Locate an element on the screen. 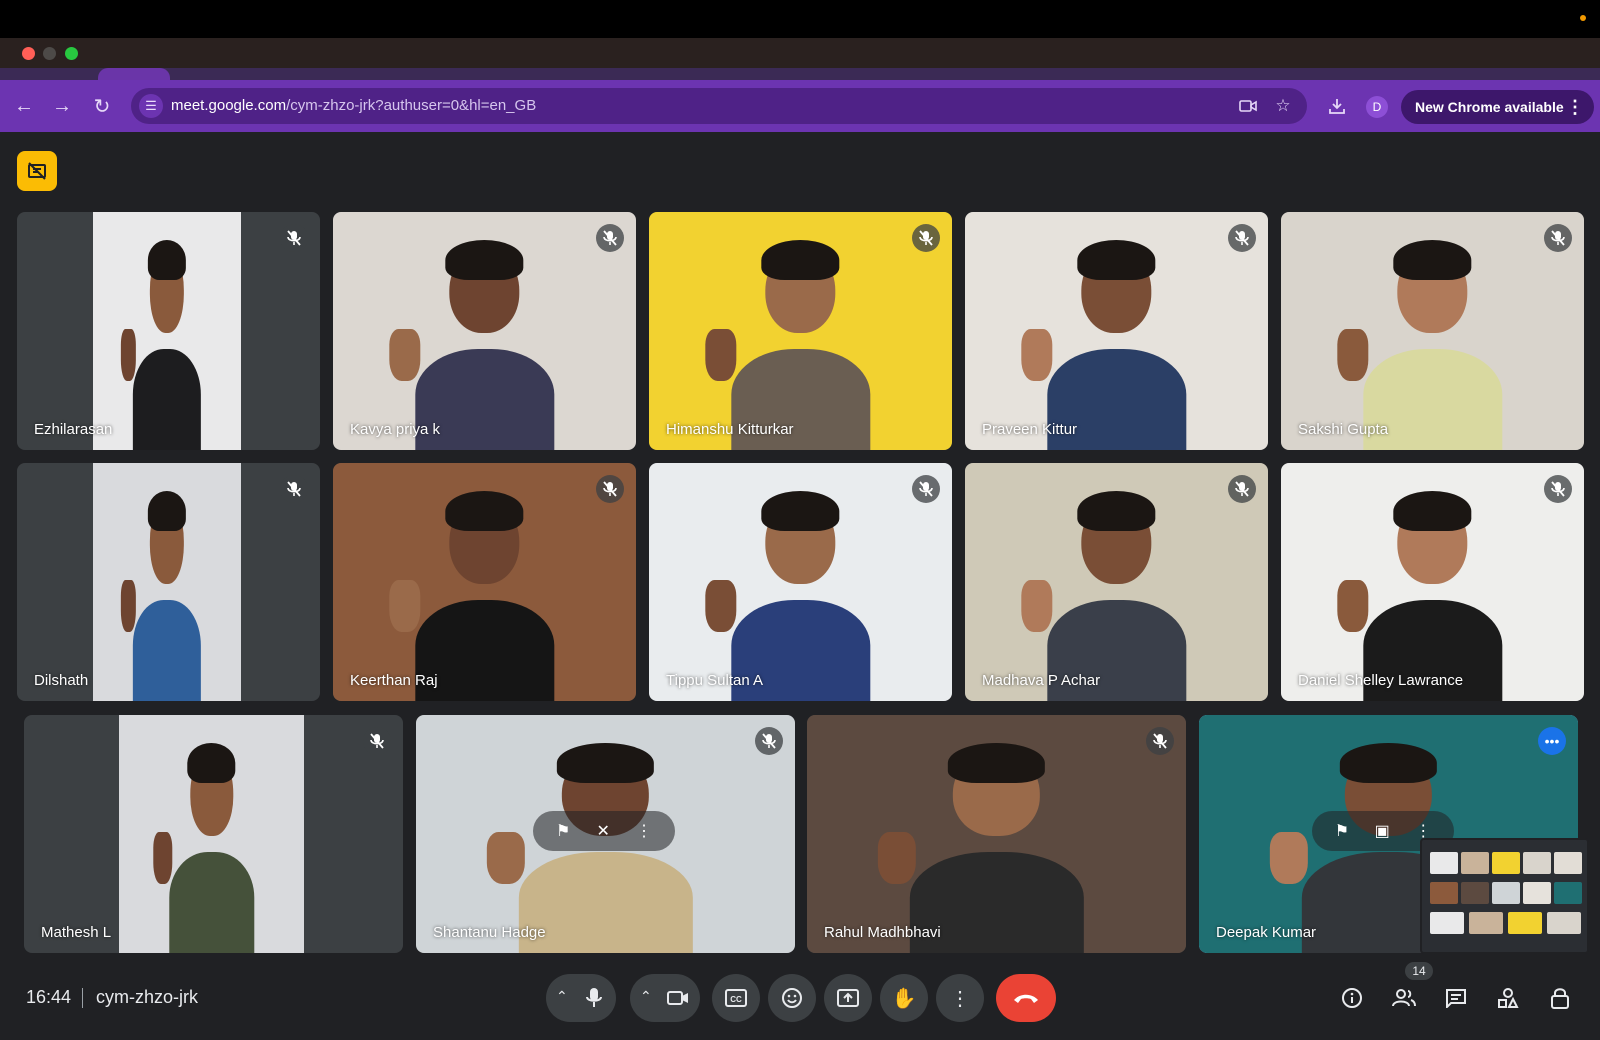 The height and width of the screenshot is (1040, 1600). participant-tile: Praveen Kittur is located at coordinates (1116, 331).